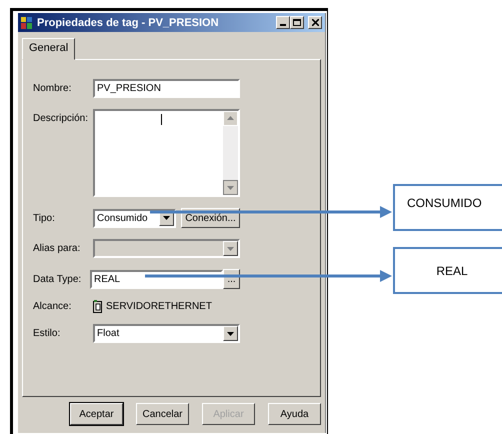 Image resolution: width=502 pixels, height=434 pixels. Describe the element at coordinates (162, 414) in the screenshot. I see `dialog-button: Cancelar` at that location.